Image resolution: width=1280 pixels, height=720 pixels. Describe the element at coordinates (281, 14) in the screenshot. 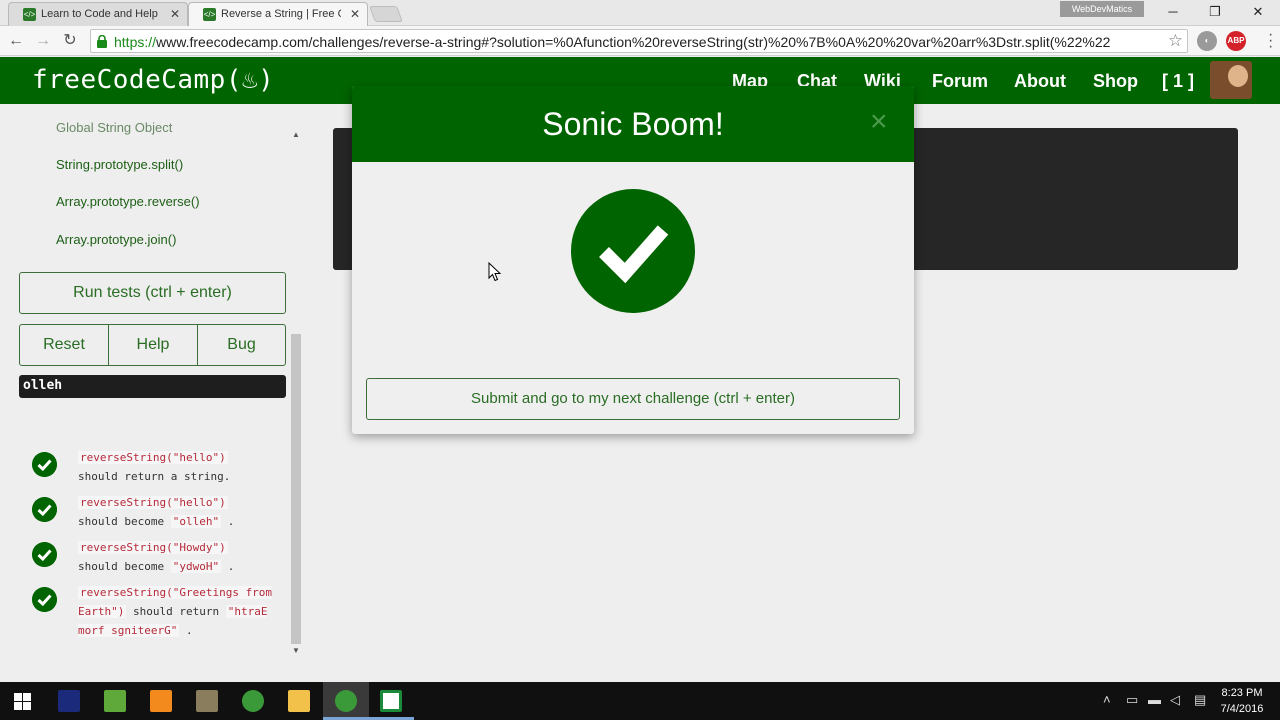

I see `tab-title: Reverse a String | Free Co` at that location.